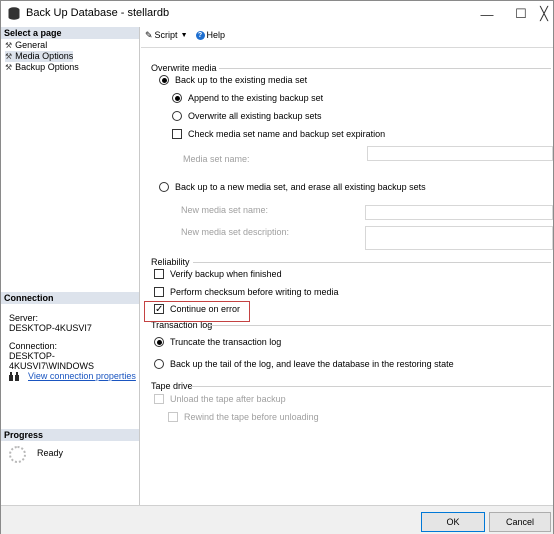 The width and height of the screenshot is (554, 534). I want to click on nav-item-backup-options: ⚒ Backup Options, so click(42, 67).